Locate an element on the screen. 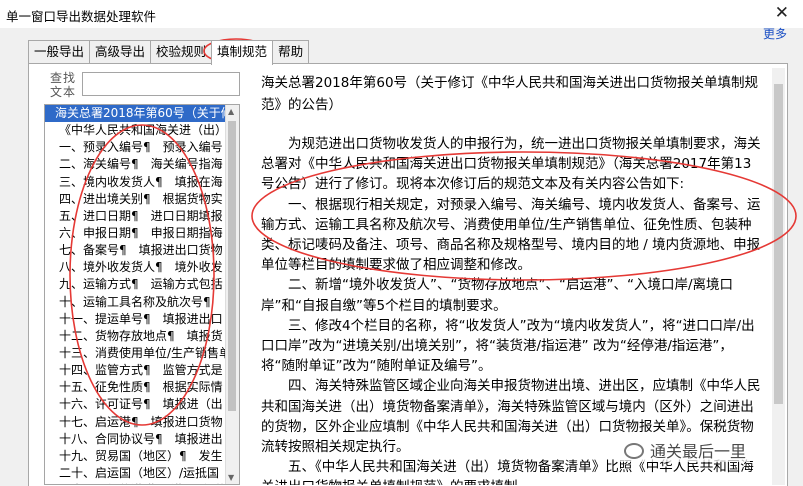 The height and width of the screenshot is (486, 803). outline-item: 一、预录入编号¶ 预录入编号 is located at coordinates (136, 147).